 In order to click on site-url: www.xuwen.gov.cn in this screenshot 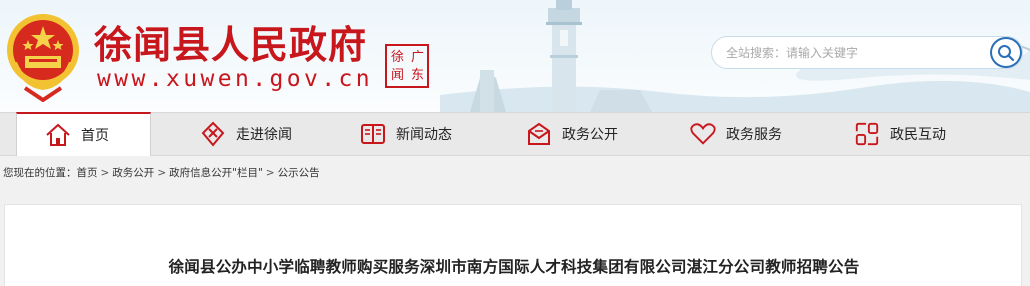, I will do `click(235, 79)`.